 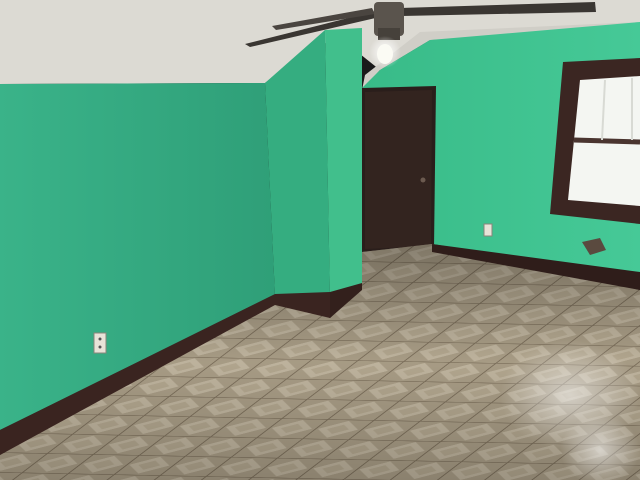 What do you see at coordinates (423, 180) in the screenshot?
I see `door-knob` at bounding box center [423, 180].